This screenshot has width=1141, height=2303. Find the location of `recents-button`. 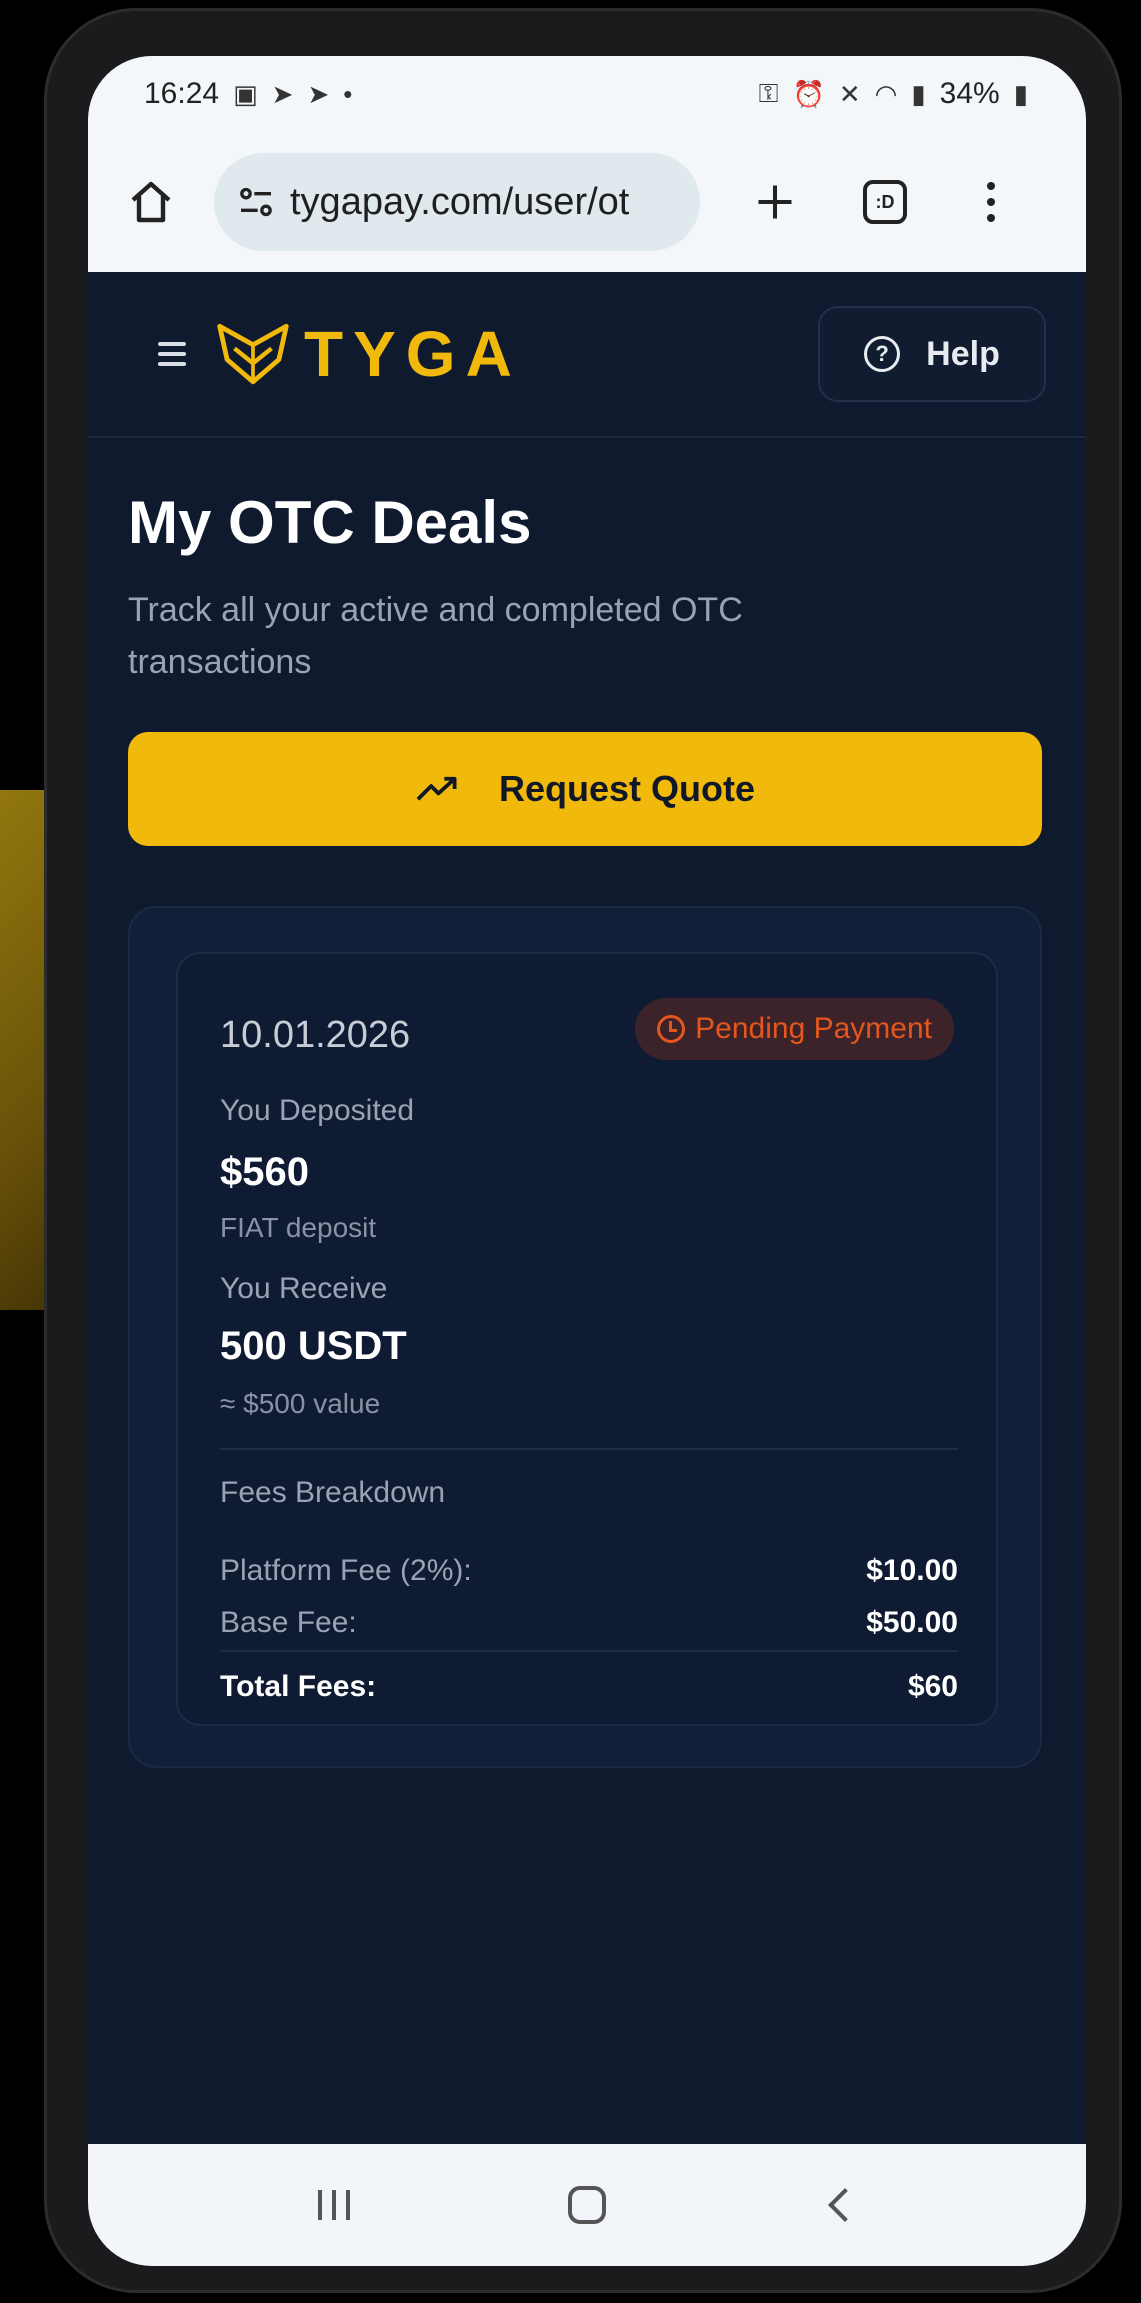

recents-button is located at coordinates (334, 2205).